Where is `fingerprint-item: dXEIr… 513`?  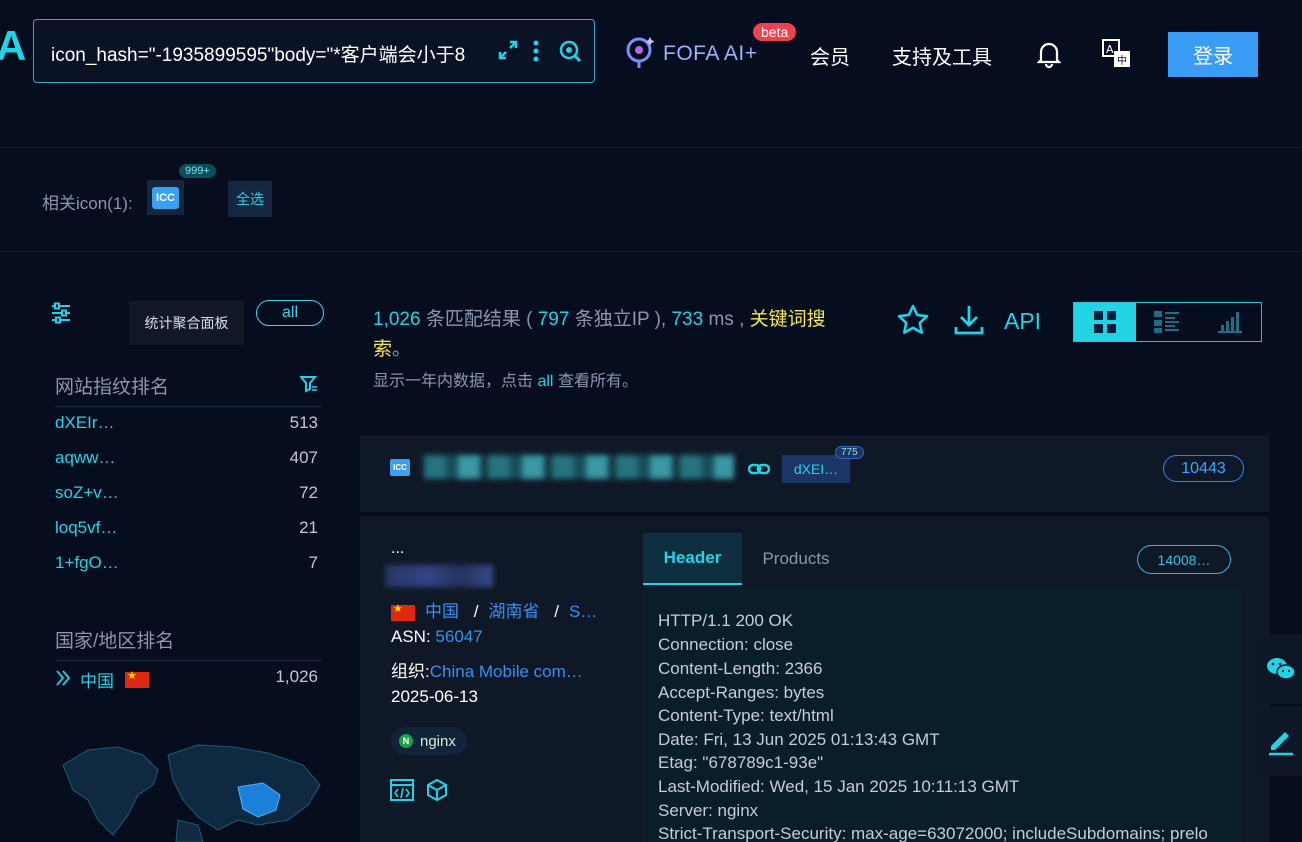
fingerprint-item: dXEIr… 513 is located at coordinates (186, 426).